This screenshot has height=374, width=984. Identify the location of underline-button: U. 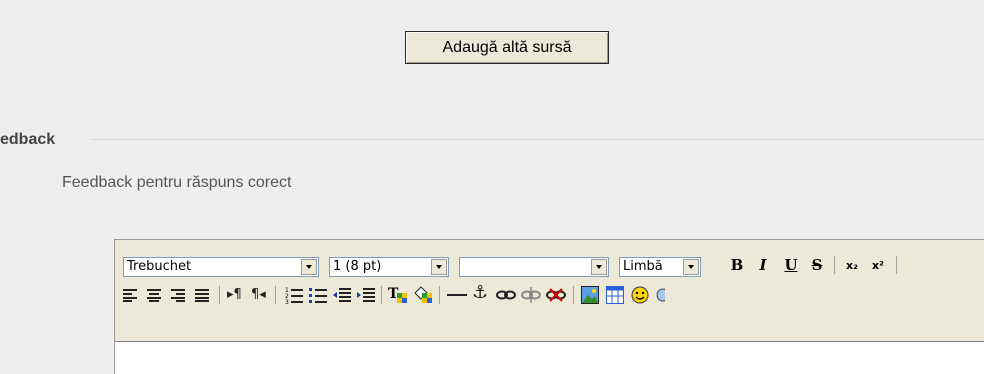
(791, 265).